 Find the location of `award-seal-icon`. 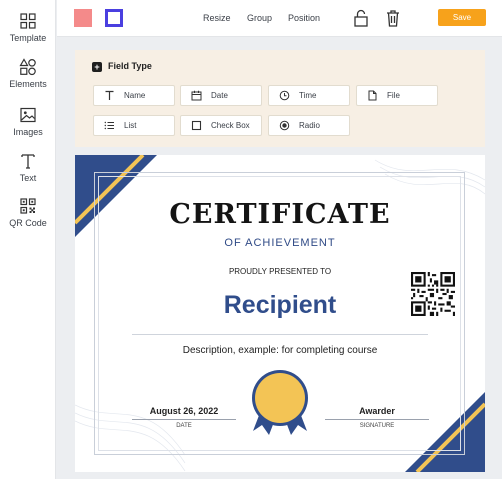

award-seal-icon is located at coordinates (280, 403).